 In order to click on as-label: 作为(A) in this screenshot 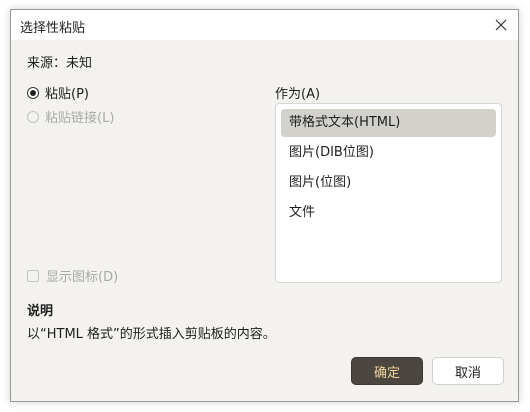, I will do `click(298, 94)`.